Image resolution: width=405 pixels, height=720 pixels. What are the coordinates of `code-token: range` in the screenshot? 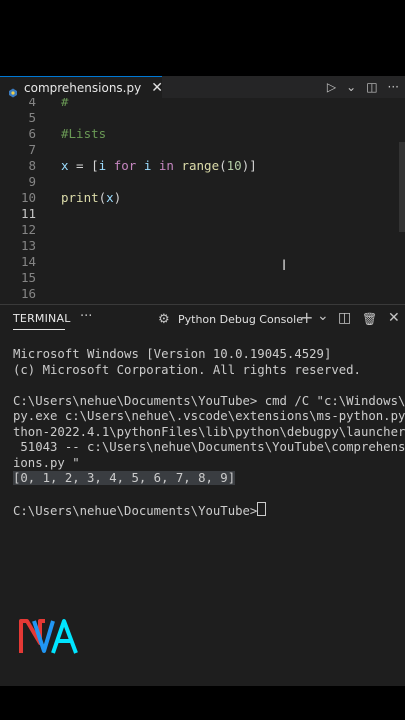 It's located at (200, 165).